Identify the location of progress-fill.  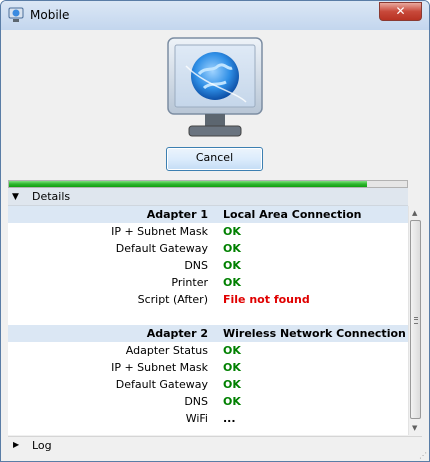
(188, 184).